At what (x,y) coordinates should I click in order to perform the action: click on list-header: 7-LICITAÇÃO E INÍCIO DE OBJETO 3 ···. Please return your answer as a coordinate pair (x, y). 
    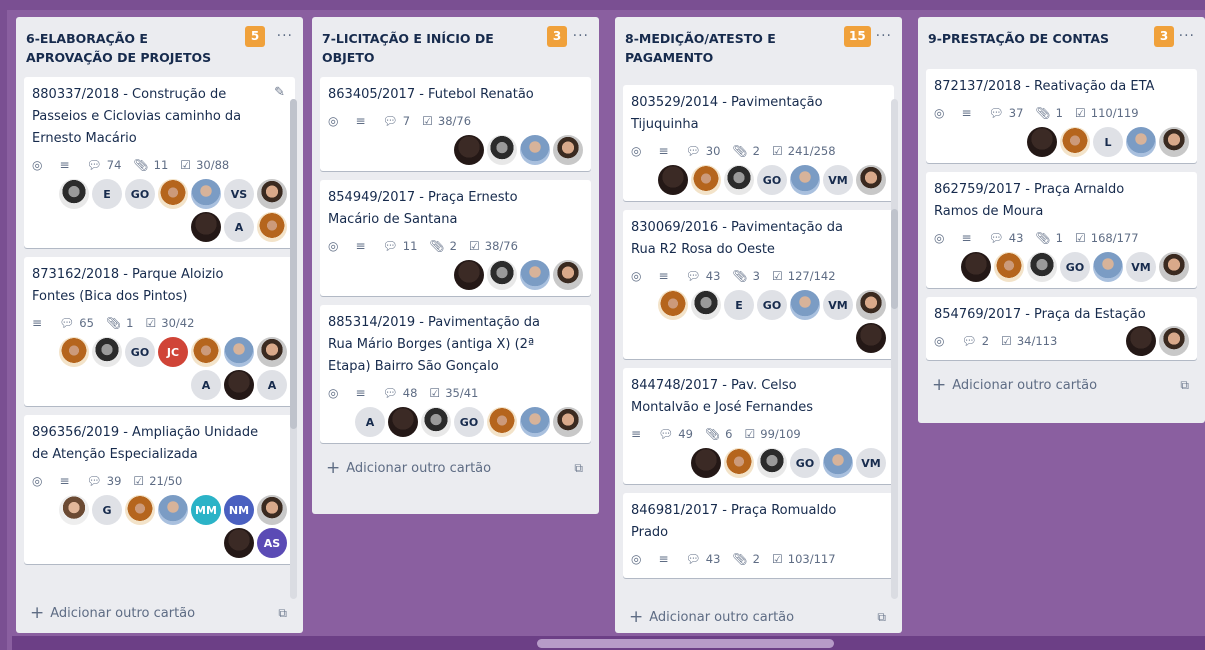
    Looking at the image, I should click on (455, 47).